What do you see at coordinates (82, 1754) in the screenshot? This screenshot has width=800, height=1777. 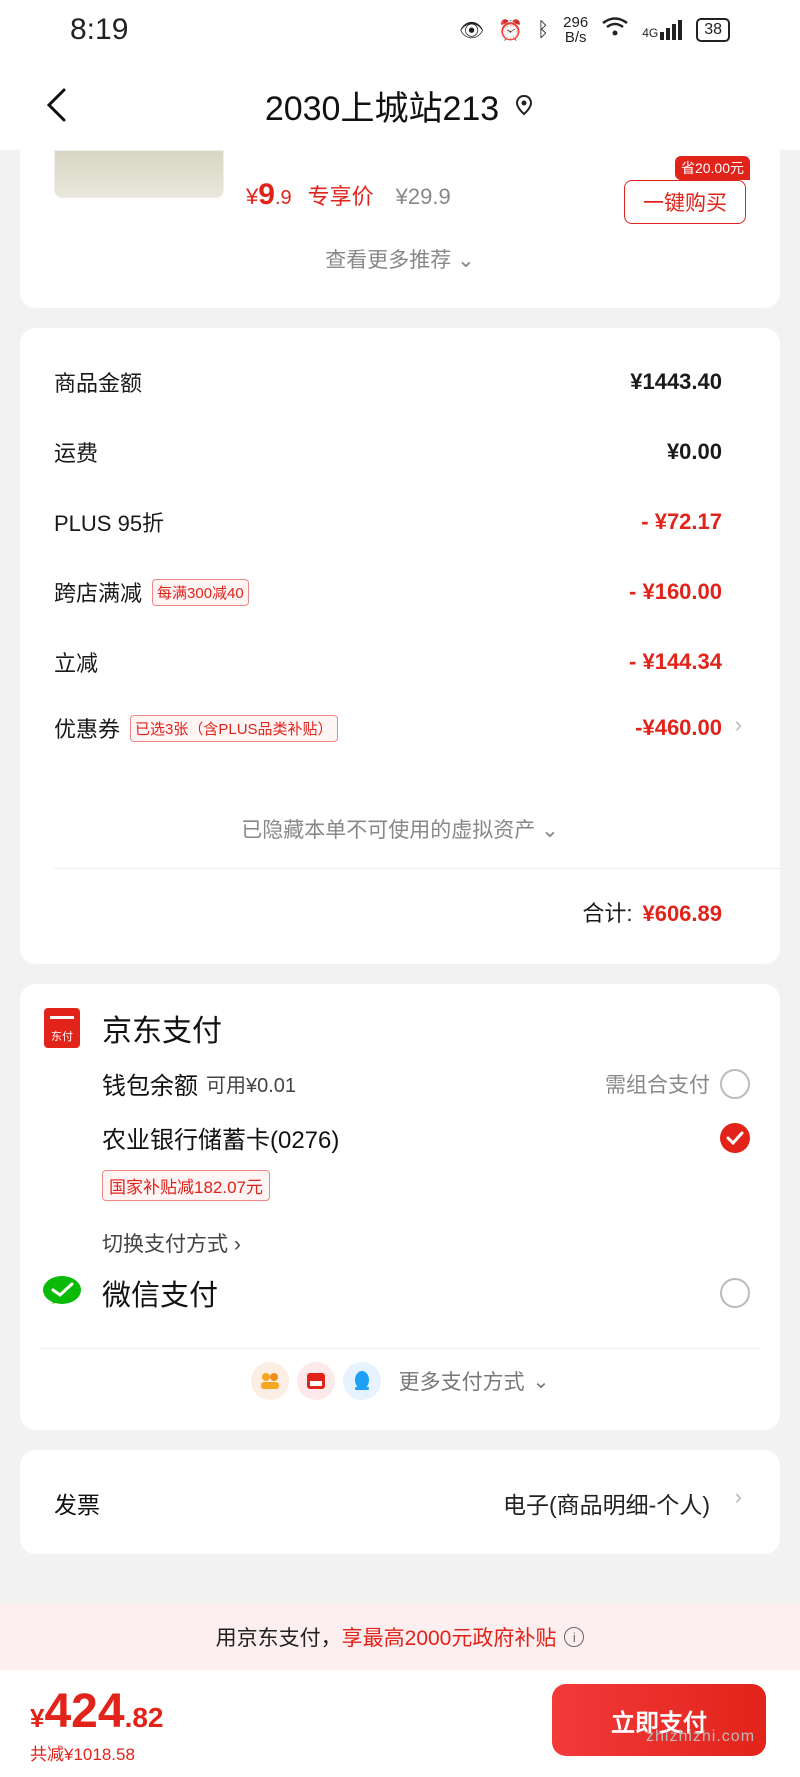 I see `total-saved: 共减¥1018.58` at bounding box center [82, 1754].